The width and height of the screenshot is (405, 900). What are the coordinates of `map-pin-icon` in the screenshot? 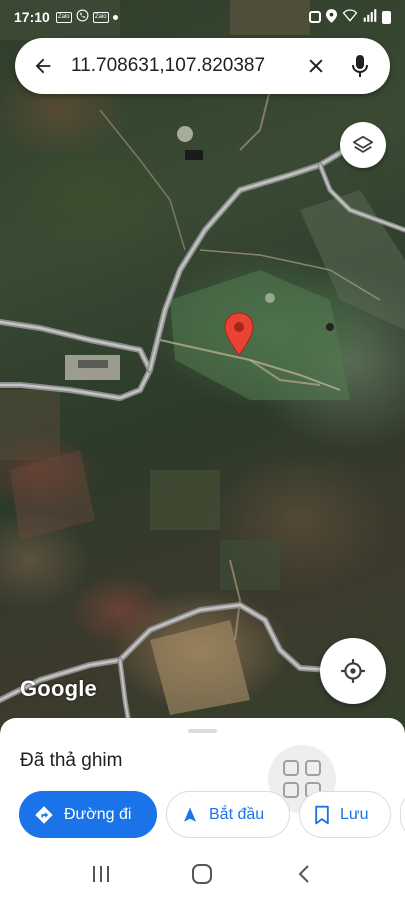 It's located at (239, 334).